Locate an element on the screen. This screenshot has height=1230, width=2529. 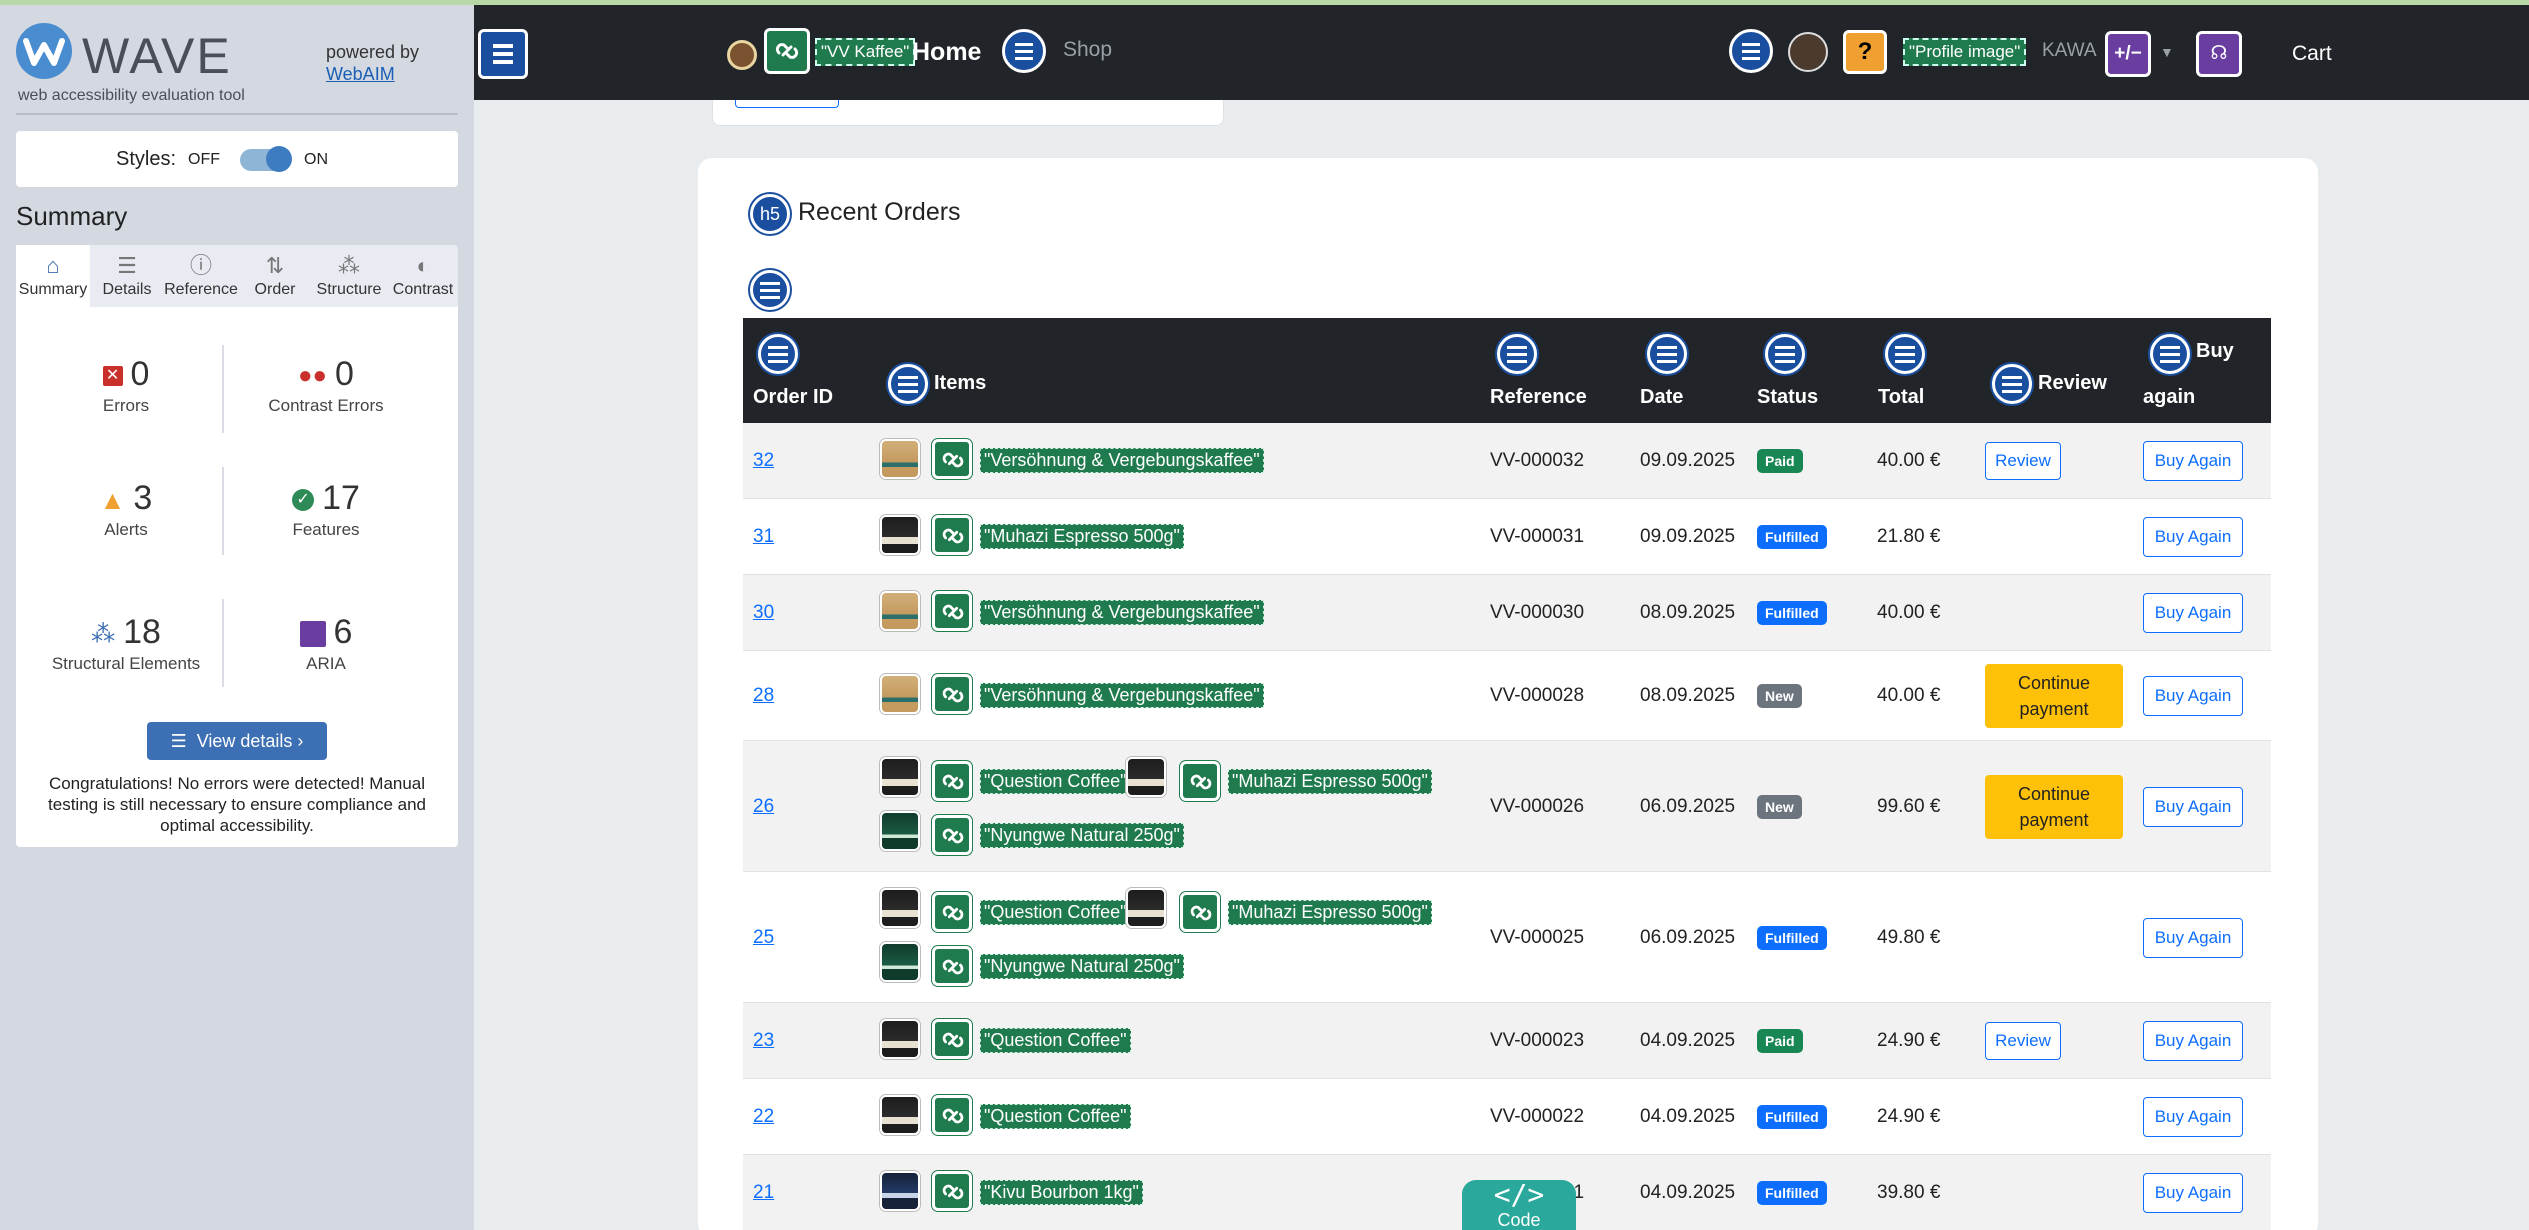
order-total: 24.90 € is located at coordinates (1909, 1116).